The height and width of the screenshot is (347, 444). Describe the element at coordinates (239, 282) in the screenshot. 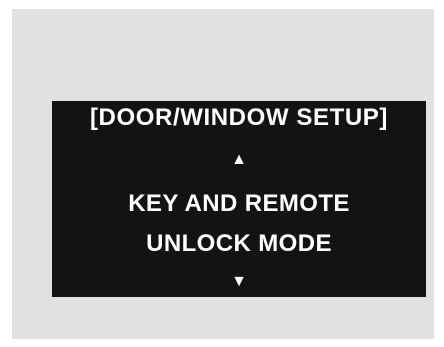

I see `scroll-down-icon: ▼` at that location.